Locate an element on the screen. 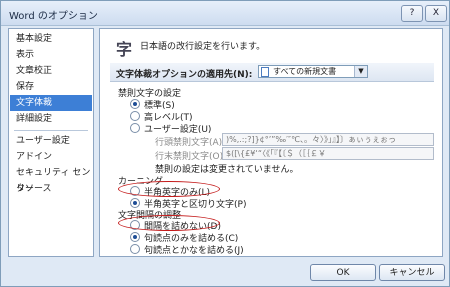 The width and height of the screenshot is (450, 287). sidebar-item-typography: 文字体裁 is located at coordinates (51, 103).